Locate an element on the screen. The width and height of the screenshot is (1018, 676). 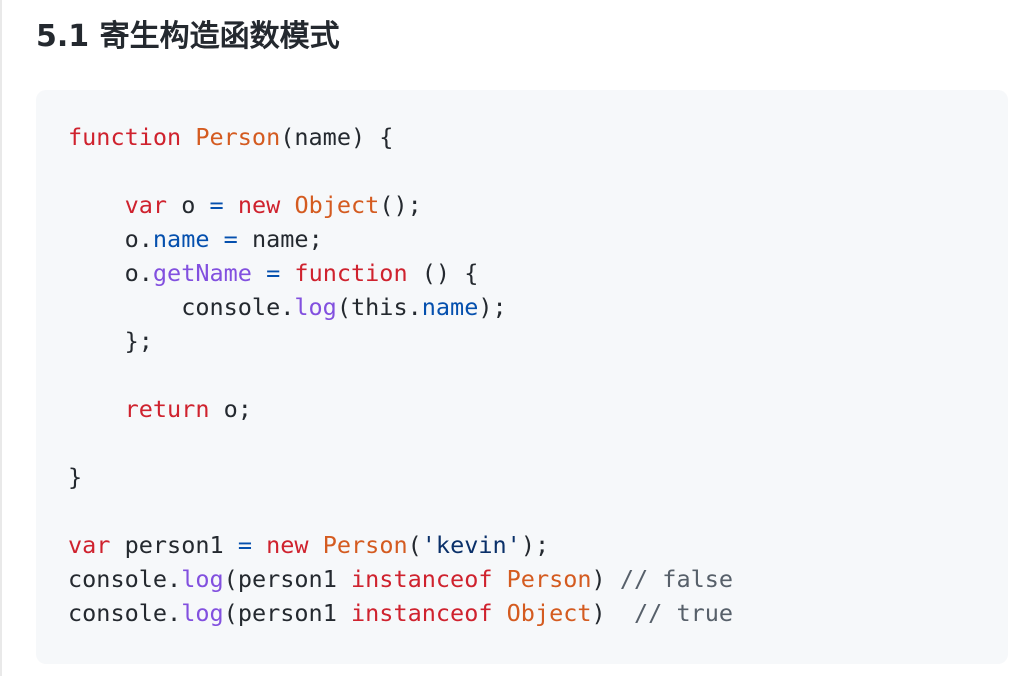
code-line: function Person(name) { is located at coordinates (231, 137).